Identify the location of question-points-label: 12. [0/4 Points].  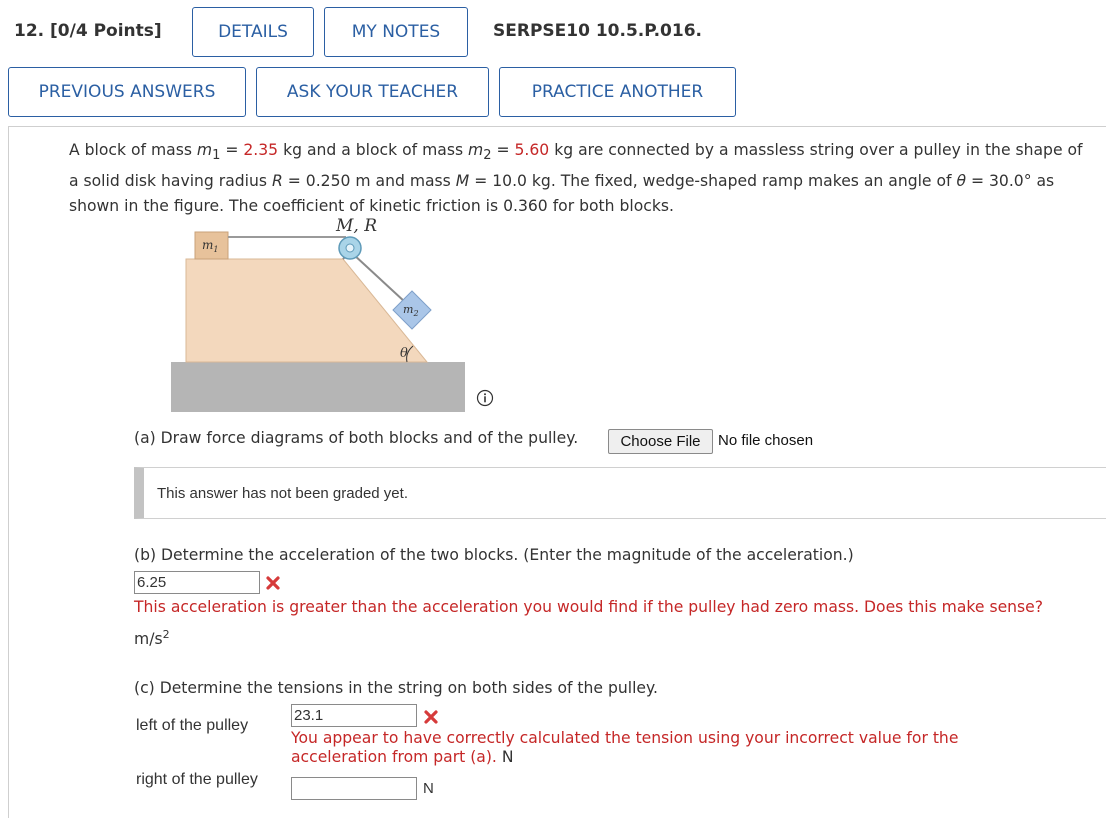
(88, 31).